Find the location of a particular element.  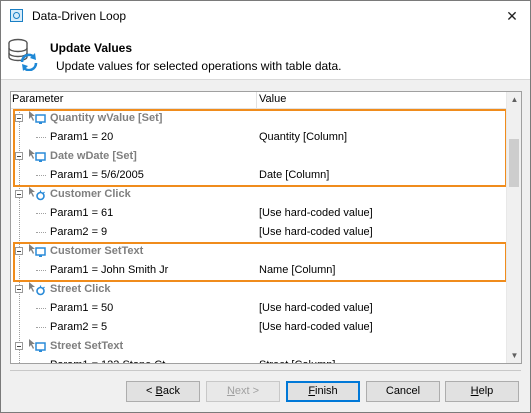

operation-row: Street Click is located at coordinates (258, 289).